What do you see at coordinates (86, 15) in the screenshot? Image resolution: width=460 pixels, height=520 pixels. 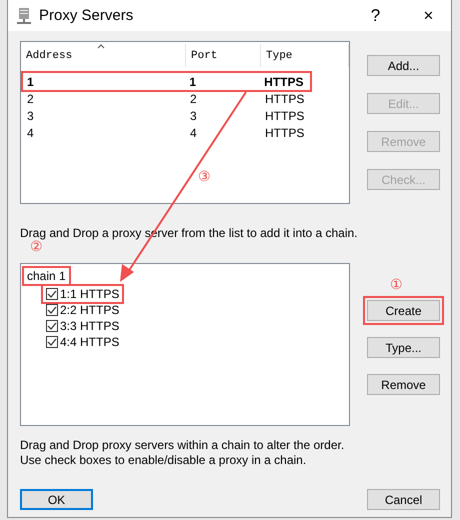 I see `window-title: Proxy Servers` at bounding box center [86, 15].